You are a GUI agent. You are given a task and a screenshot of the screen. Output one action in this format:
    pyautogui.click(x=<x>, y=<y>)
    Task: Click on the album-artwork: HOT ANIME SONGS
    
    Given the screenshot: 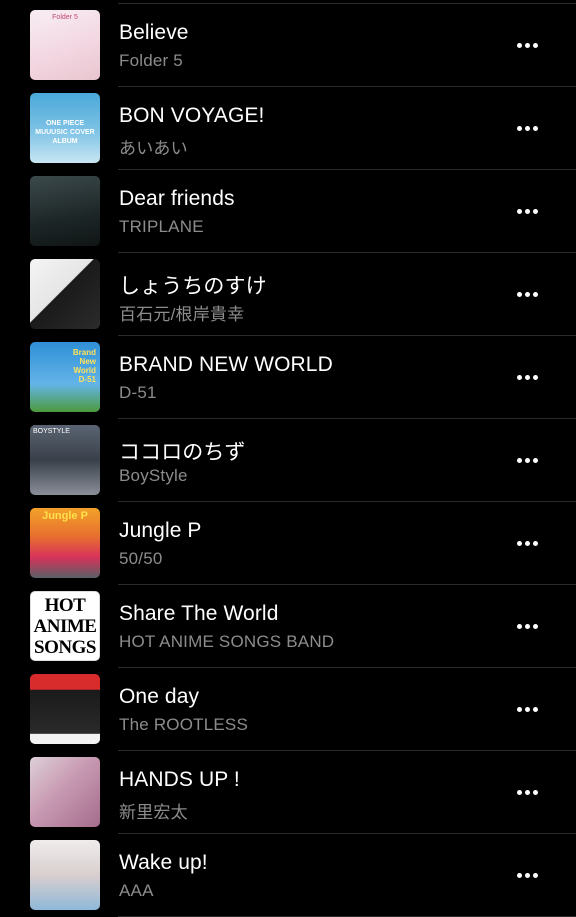 What is the action you would take?
    pyautogui.click(x=65, y=626)
    